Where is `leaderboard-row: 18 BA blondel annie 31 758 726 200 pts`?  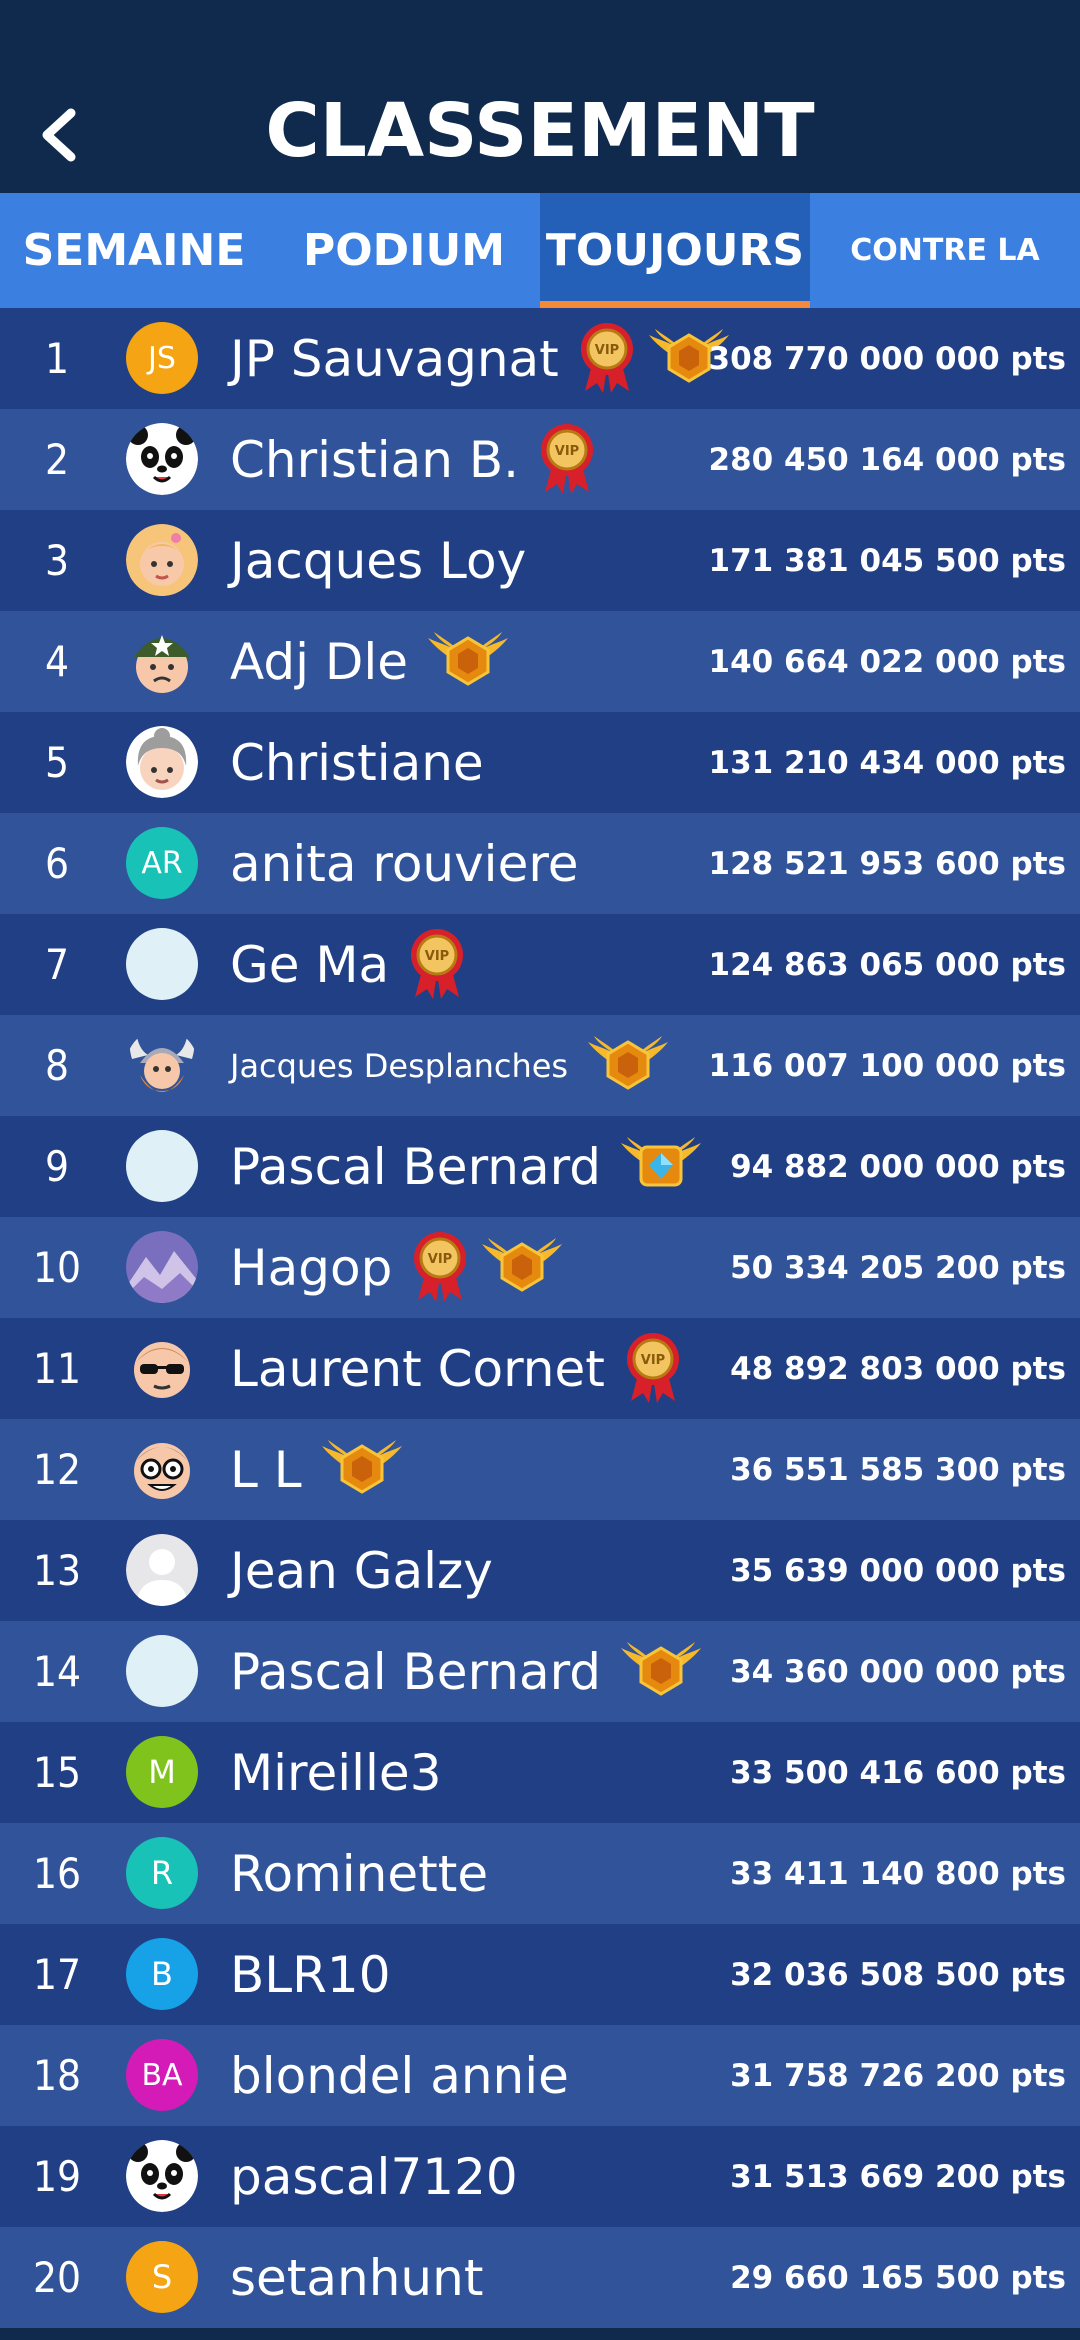 leaderboard-row: 18 BA blondel annie 31 758 726 200 pts is located at coordinates (540, 2075).